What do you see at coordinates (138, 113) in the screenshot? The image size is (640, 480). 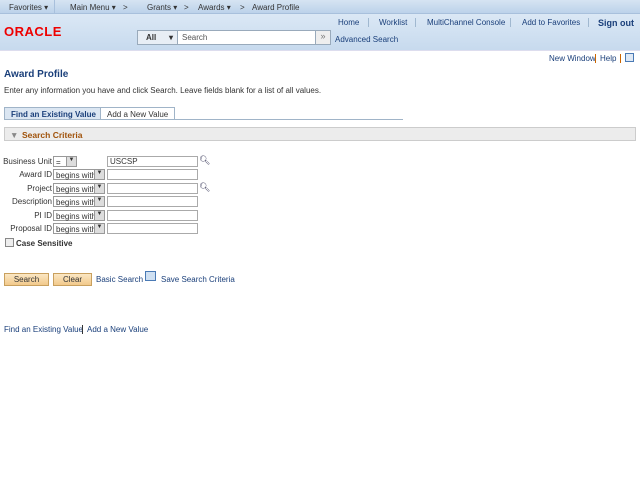 I see `tab-add-new: Add a New Value` at bounding box center [138, 113].